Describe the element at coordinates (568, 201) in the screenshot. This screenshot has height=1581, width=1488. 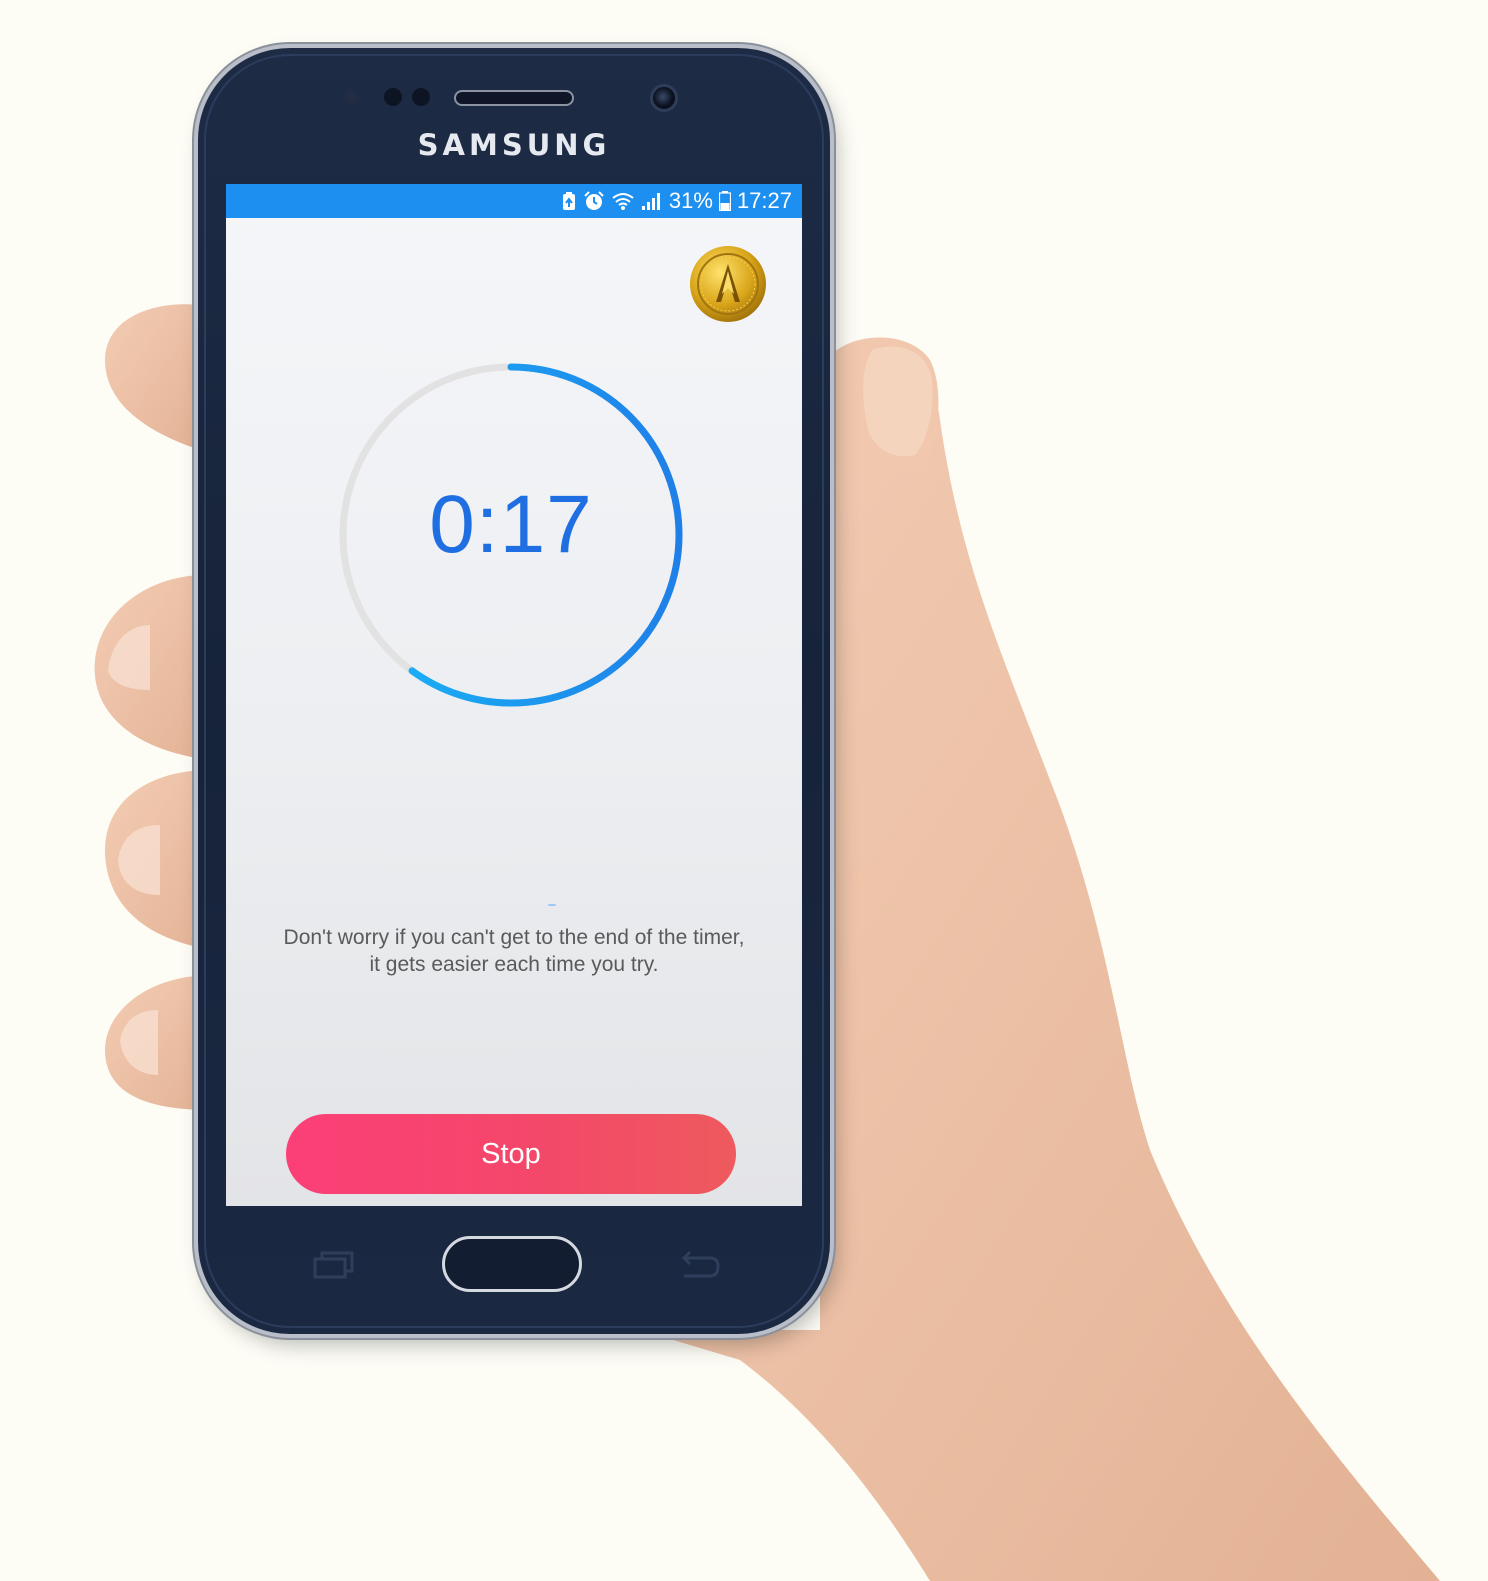
I see `battery-saver-icon` at that location.